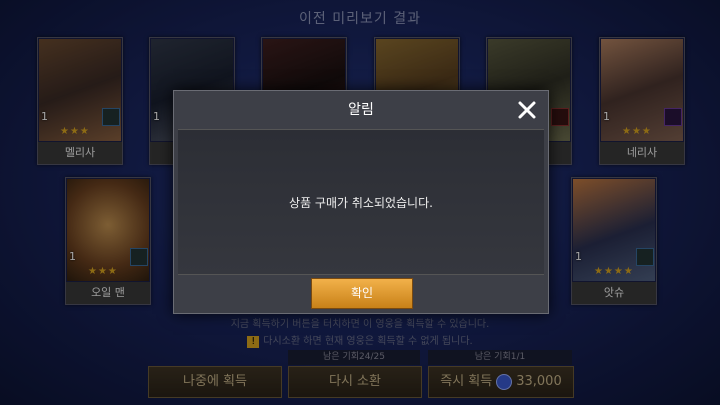 The height and width of the screenshot is (405, 720). Describe the element at coordinates (361, 110) in the screenshot. I see `dialog-title: 알림` at that location.